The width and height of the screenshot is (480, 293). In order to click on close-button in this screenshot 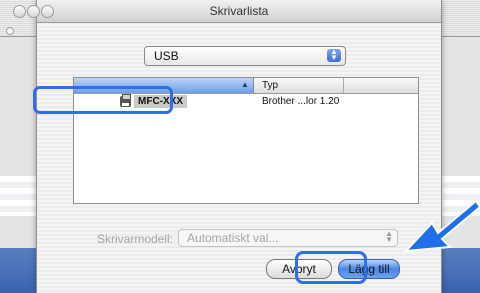, I will do `click(19, 11)`.